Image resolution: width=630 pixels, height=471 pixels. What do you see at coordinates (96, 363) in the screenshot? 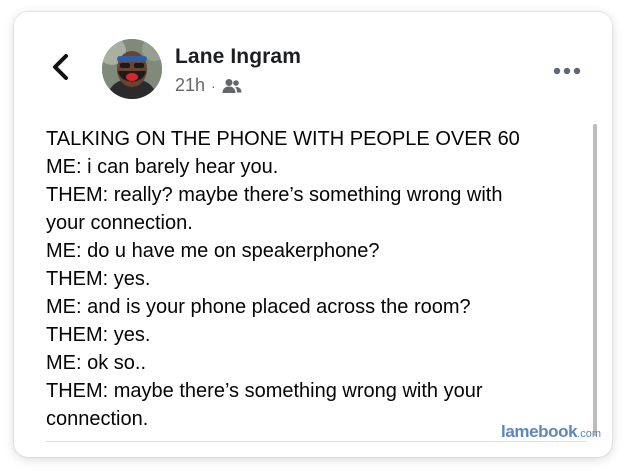
I see `post-line: ME: ok so..` at bounding box center [96, 363].